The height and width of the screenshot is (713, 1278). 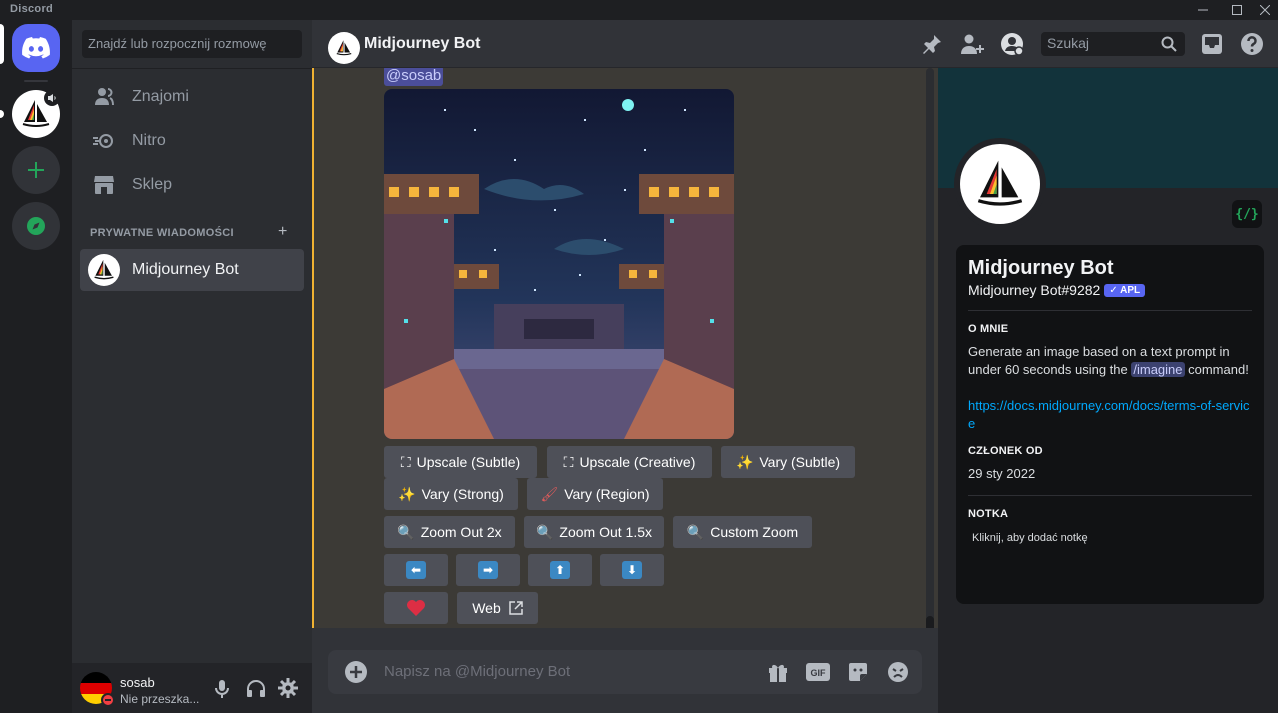 What do you see at coordinates (405, 461) in the screenshot?
I see `upscale-icon: ⛶` at bounding box center [405, 461].